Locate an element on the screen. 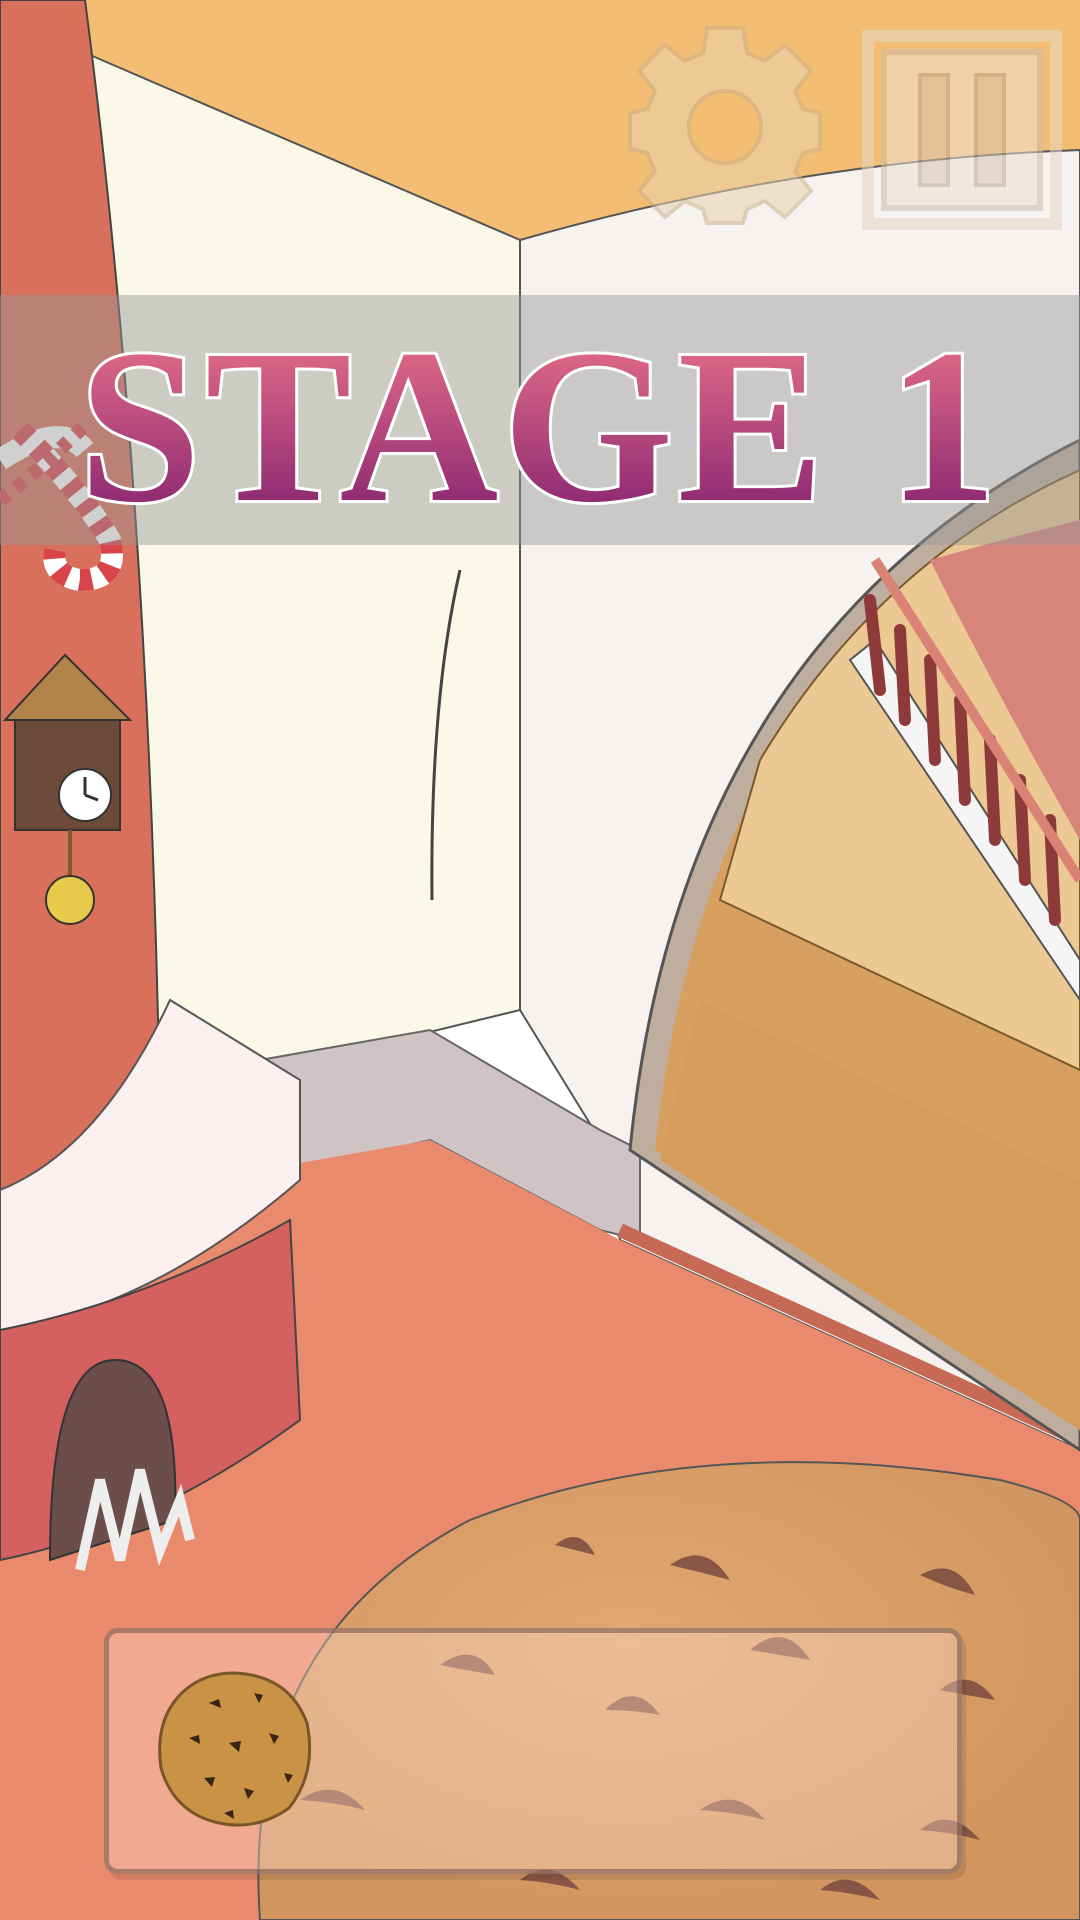 The width and height of the screenshot is (1080, 1920). pause-button is located at coordinates (962, 130).